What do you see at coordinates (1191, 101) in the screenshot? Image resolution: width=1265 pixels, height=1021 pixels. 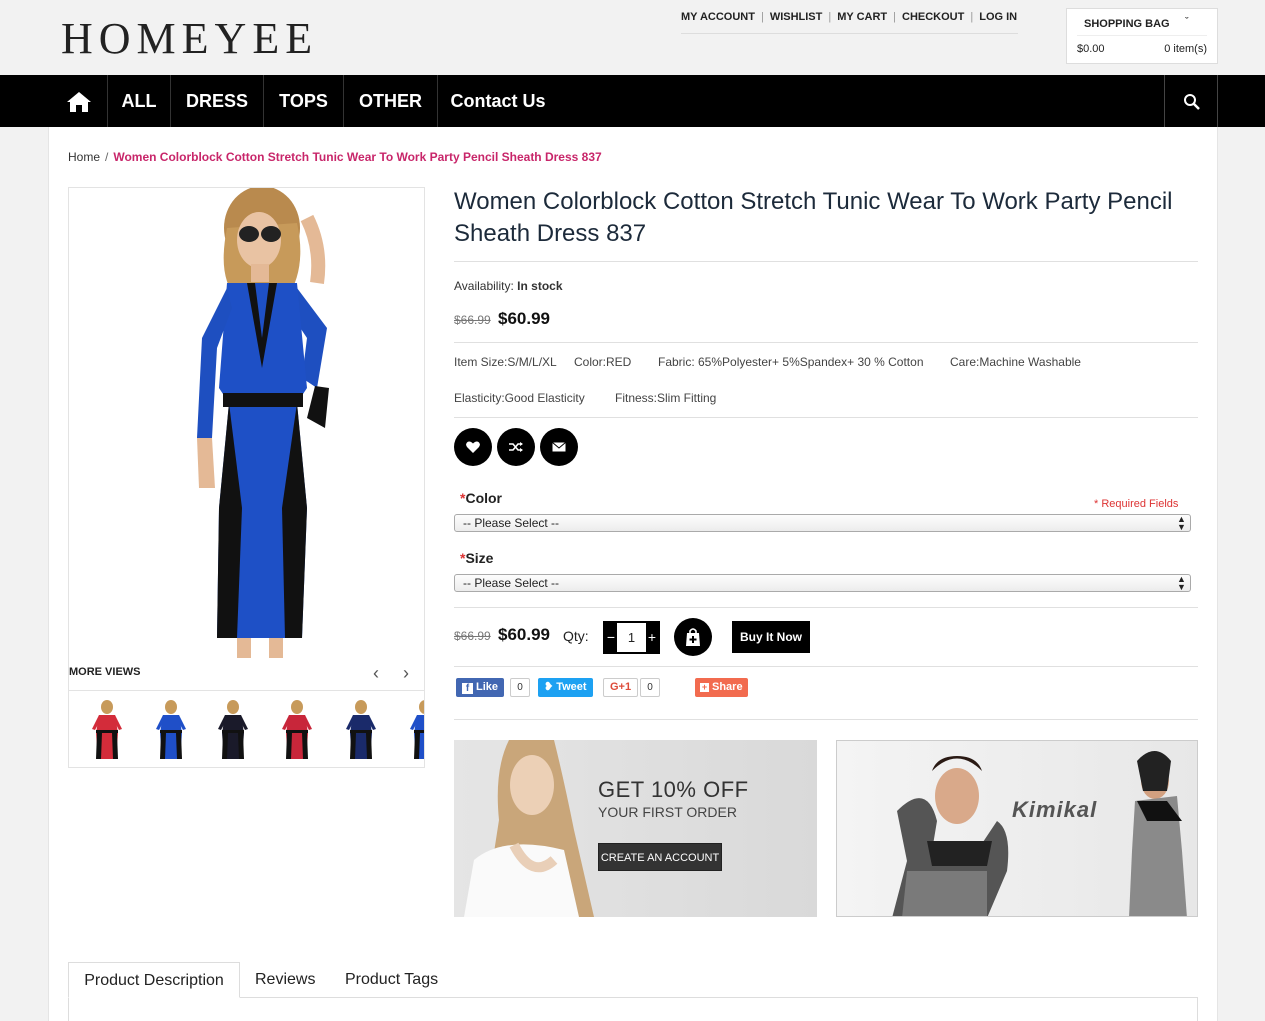 I see `search-button` at bounding box center [1191, 101].